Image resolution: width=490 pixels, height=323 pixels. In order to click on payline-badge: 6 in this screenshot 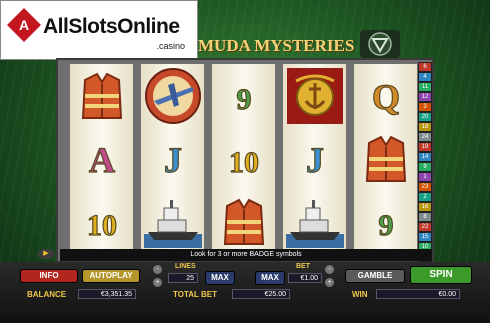, I will do `click(425, 67)`.